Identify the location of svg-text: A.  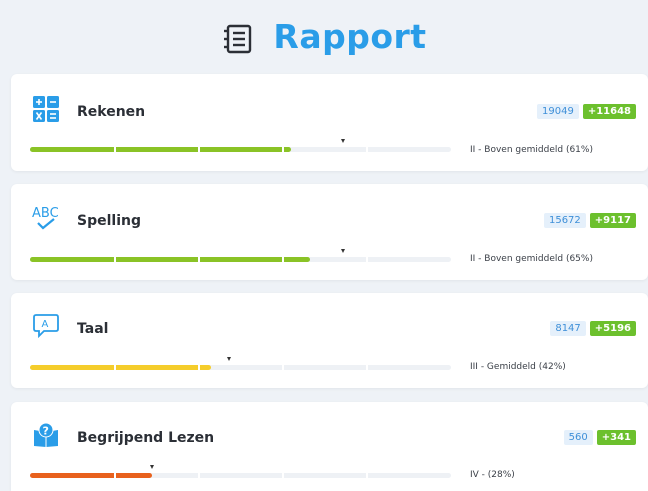
(45, 324).